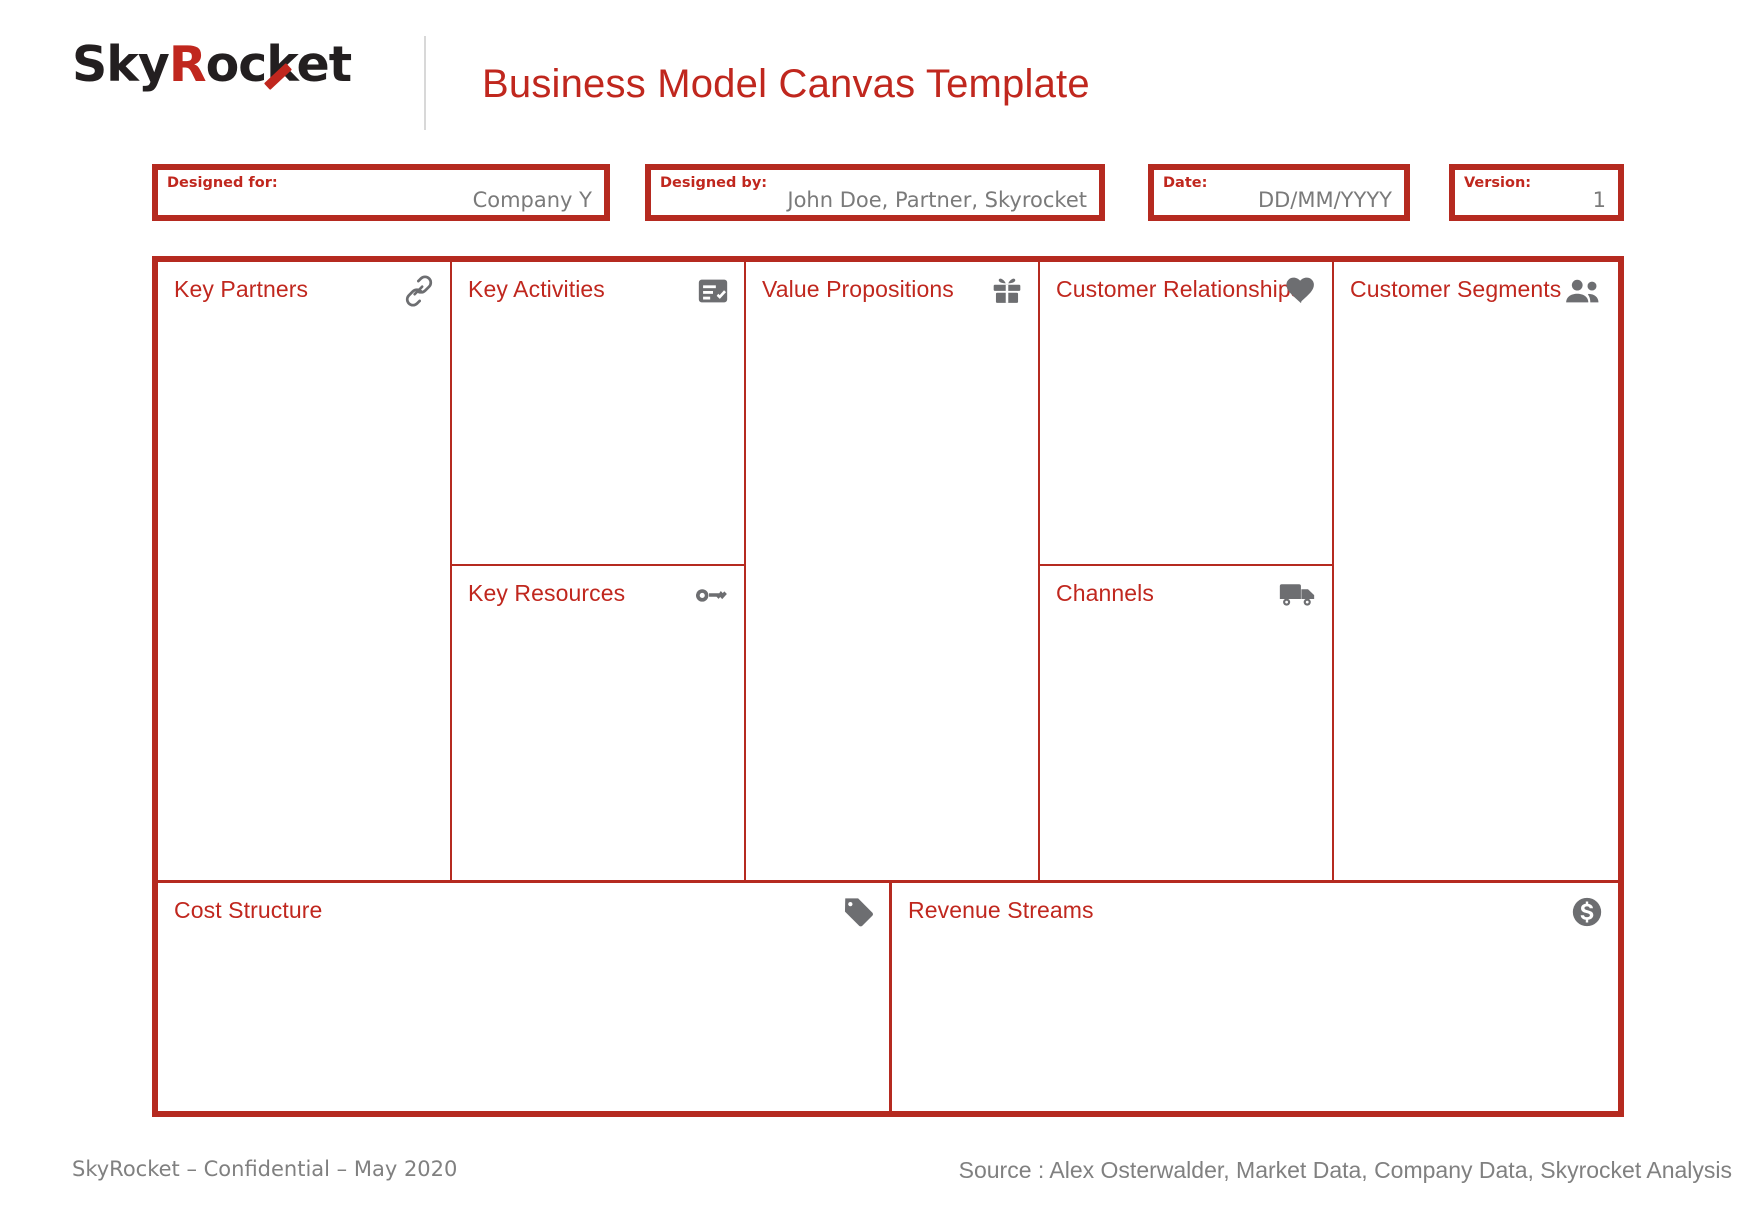 The height and width of the screenshot is (1214, 1750). What do you see at coordinates (1298, 595) in the screenshot?
I see `truck-icon` at bounding box center [1298, 595].